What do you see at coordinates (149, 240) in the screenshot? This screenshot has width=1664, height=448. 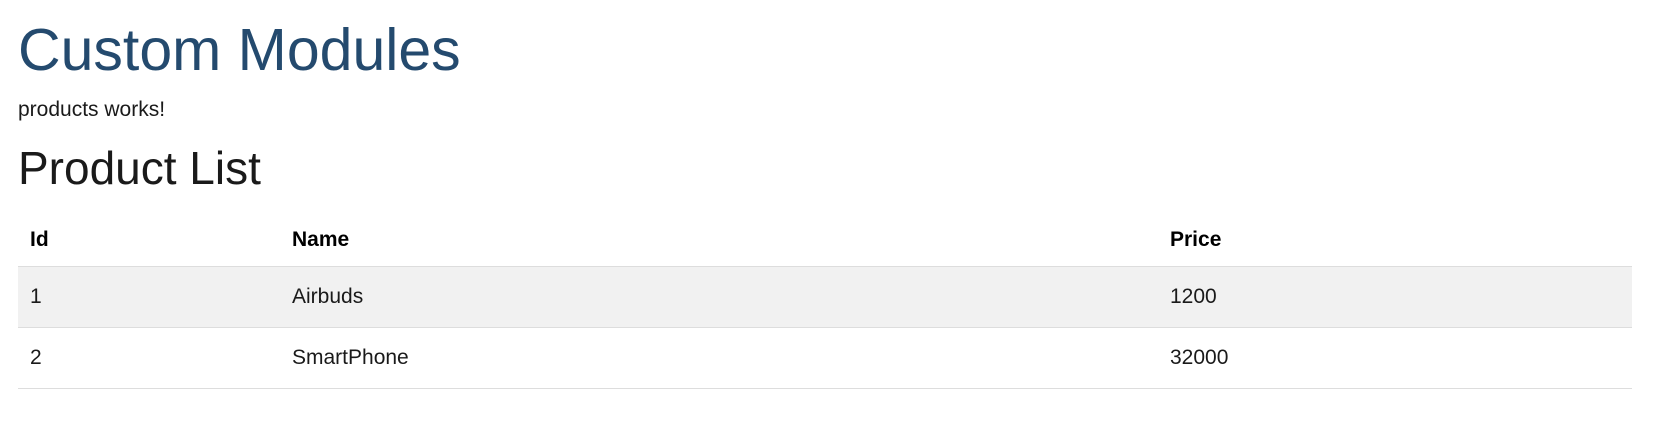 I see `column-header-id: Id` at bounding box center [149, 240].